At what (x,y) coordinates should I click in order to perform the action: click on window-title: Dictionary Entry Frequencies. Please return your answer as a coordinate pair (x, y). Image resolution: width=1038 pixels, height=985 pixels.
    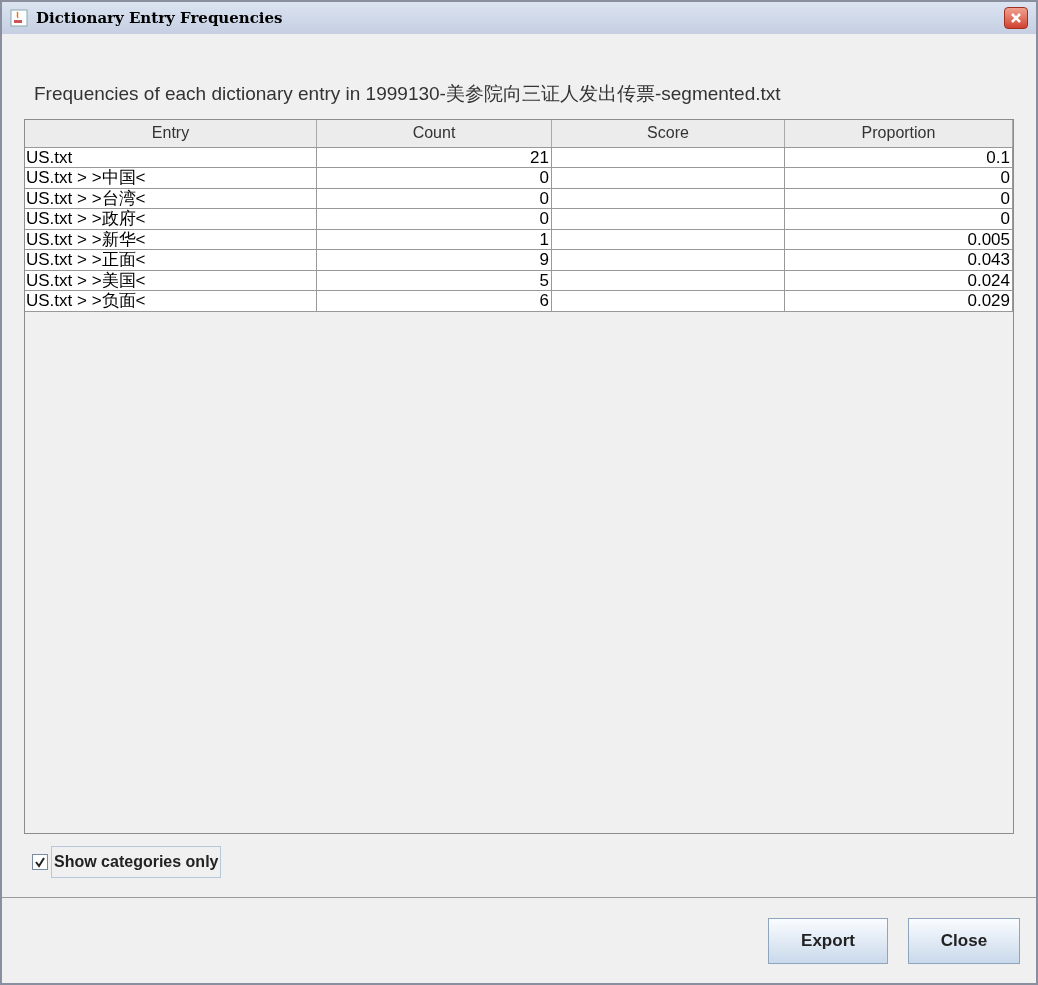
    Looking at the image, I should click on (160, 18).